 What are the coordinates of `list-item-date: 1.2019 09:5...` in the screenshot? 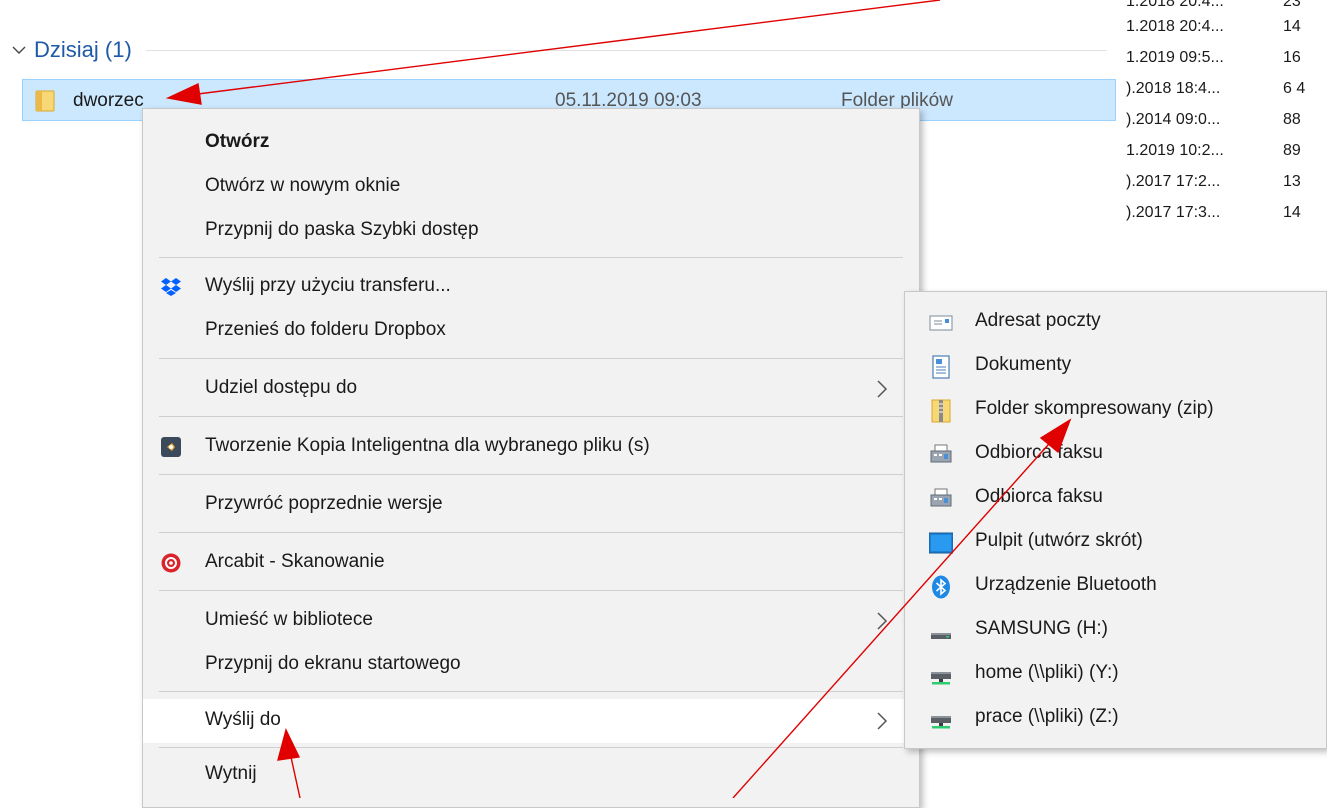 It's located at (1175, 57).